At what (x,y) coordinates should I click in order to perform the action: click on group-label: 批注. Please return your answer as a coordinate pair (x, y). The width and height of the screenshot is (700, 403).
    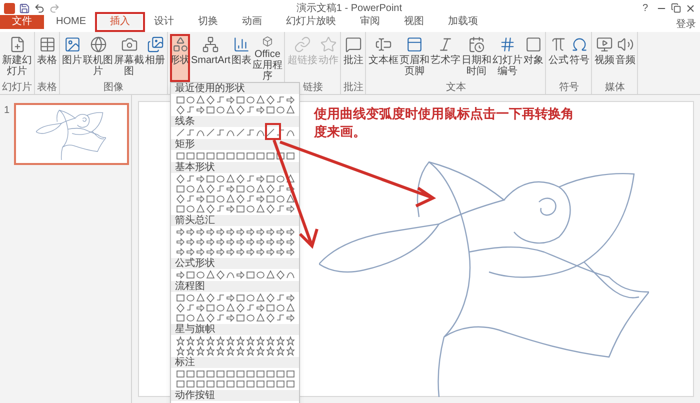
    Looking at the image, I should click on (353, 88).